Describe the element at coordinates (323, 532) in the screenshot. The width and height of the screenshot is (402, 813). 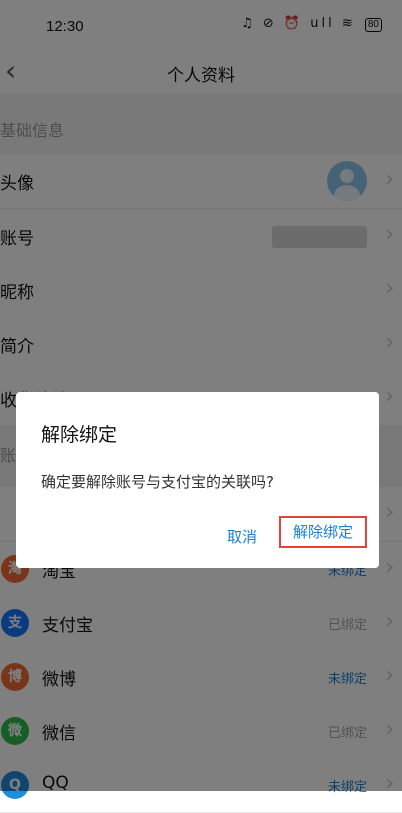
I see `confirm-unbind-button: 解除绑定` at that location.